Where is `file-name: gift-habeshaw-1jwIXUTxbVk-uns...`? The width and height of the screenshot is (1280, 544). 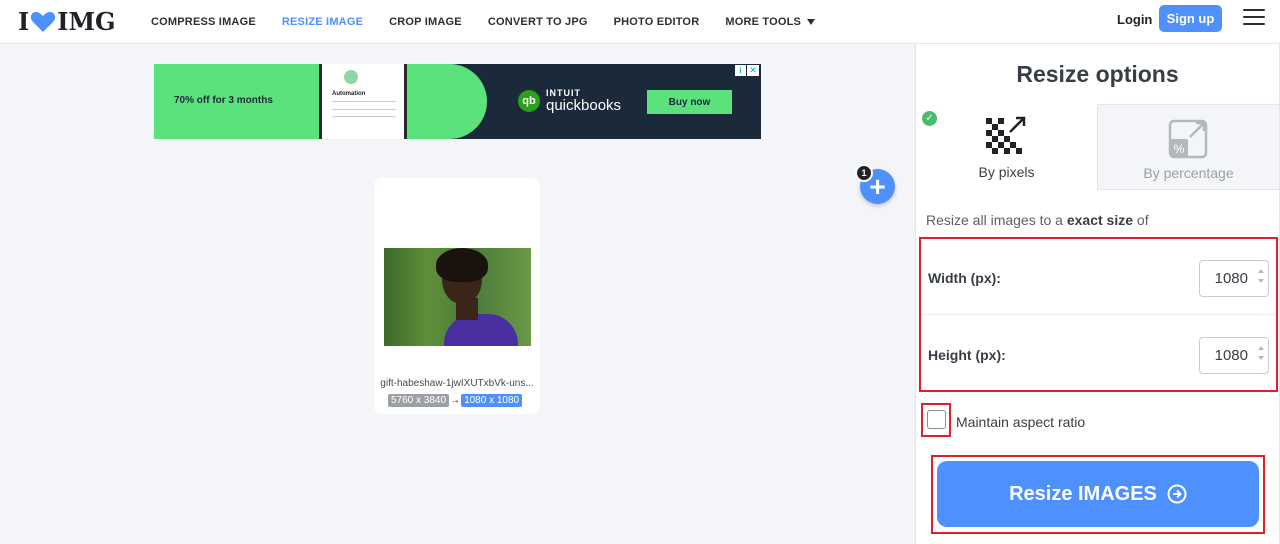
file-name: gift-habeshaw-1jwIXUTxbVk-uns... is located at coordinates (457, 383).